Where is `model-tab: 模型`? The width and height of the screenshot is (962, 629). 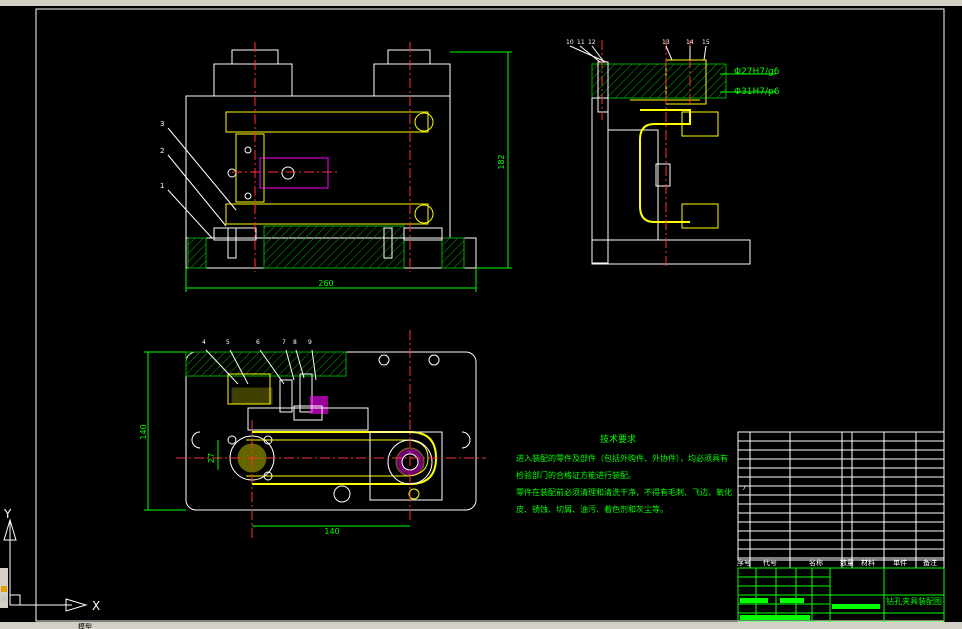
model-tab: 模型 is located at coordinates (85, 625).